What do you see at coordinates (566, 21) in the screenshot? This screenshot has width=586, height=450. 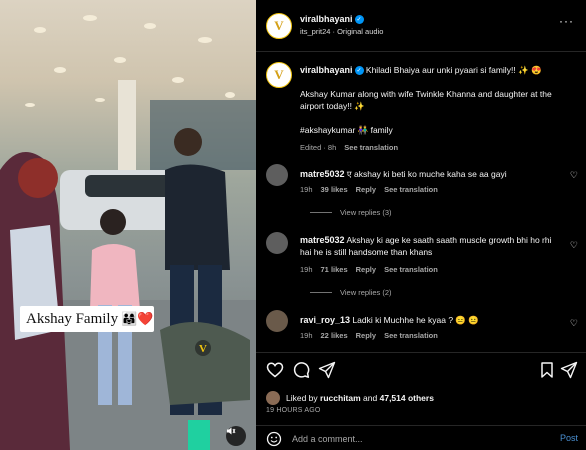 I see `more-icon: ···` at bounding box center [566, 21].